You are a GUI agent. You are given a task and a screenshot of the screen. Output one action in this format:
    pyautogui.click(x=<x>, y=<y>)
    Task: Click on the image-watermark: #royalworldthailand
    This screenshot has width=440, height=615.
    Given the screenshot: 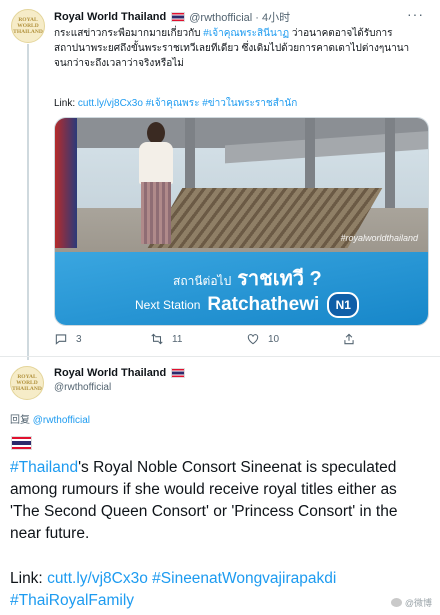 What is the action you would take?
    pyautogui.click(x=379, y=238)
    